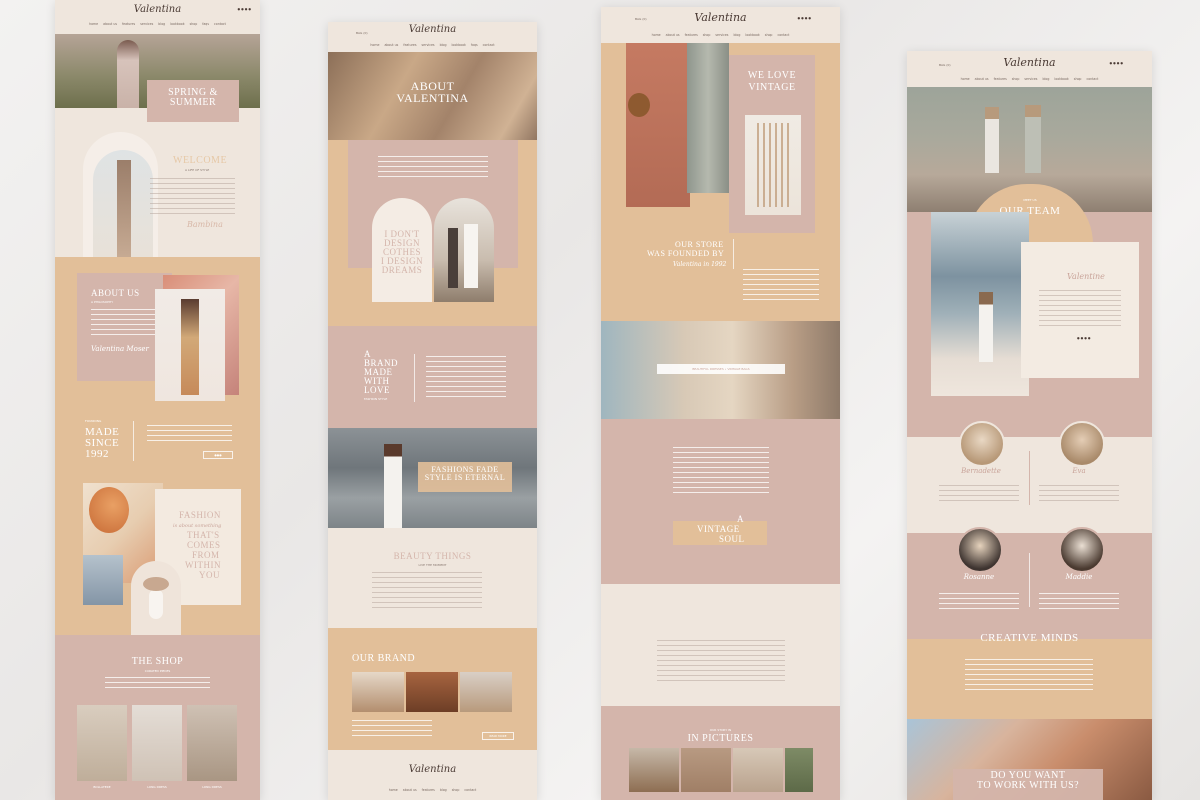 The height and width of the screenshot is (800, 1200). What do you see at coordinates (980, 304) in the screenshot?
I see `beach-photo` at bounding box center [980, 304].